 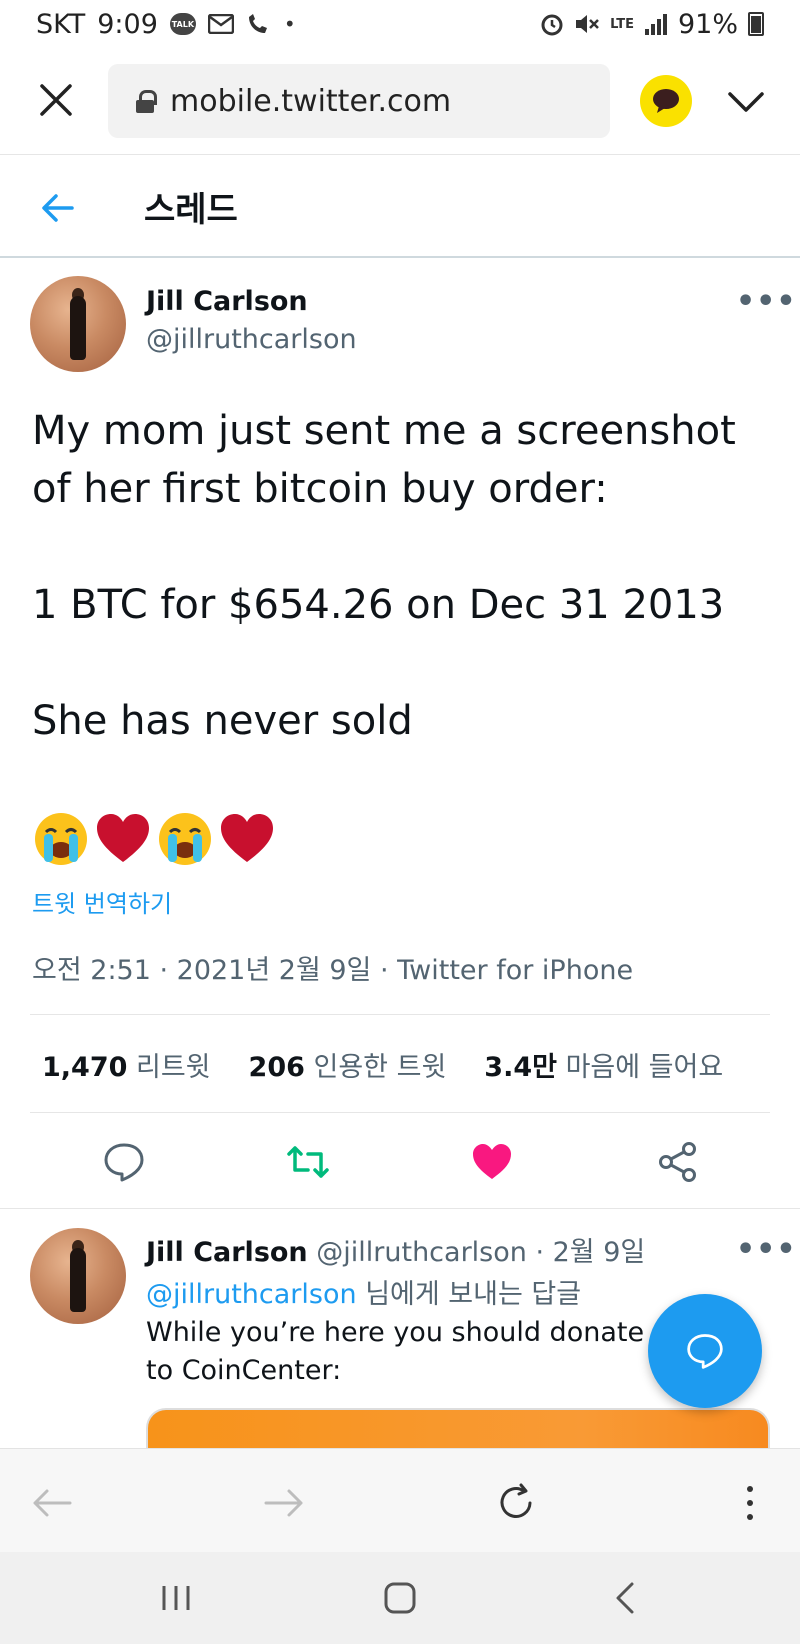 What do you see at coordinates (191, 210) in the screenshot?
I see `page-title: 스레드` at bounding box center [191, 210].